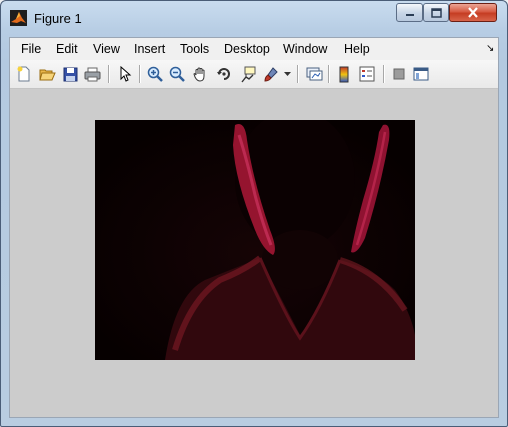 The height and width of the screenshot is (427, 508). I want to click on menu-insert: Insert, so click(149, 49).